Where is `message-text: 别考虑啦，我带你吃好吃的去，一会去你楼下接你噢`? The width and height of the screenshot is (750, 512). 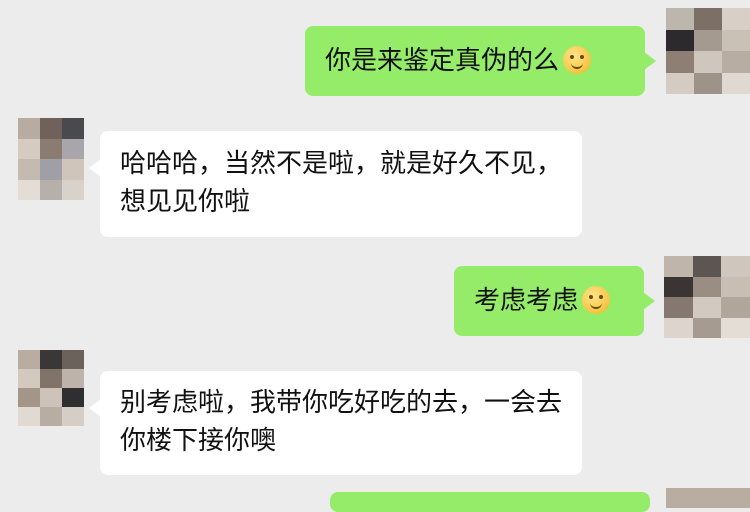
message-text: 别考虑啦，我带你吃好吃的去，一会去你楼下接你噢 is located at coordinates (341, 422).